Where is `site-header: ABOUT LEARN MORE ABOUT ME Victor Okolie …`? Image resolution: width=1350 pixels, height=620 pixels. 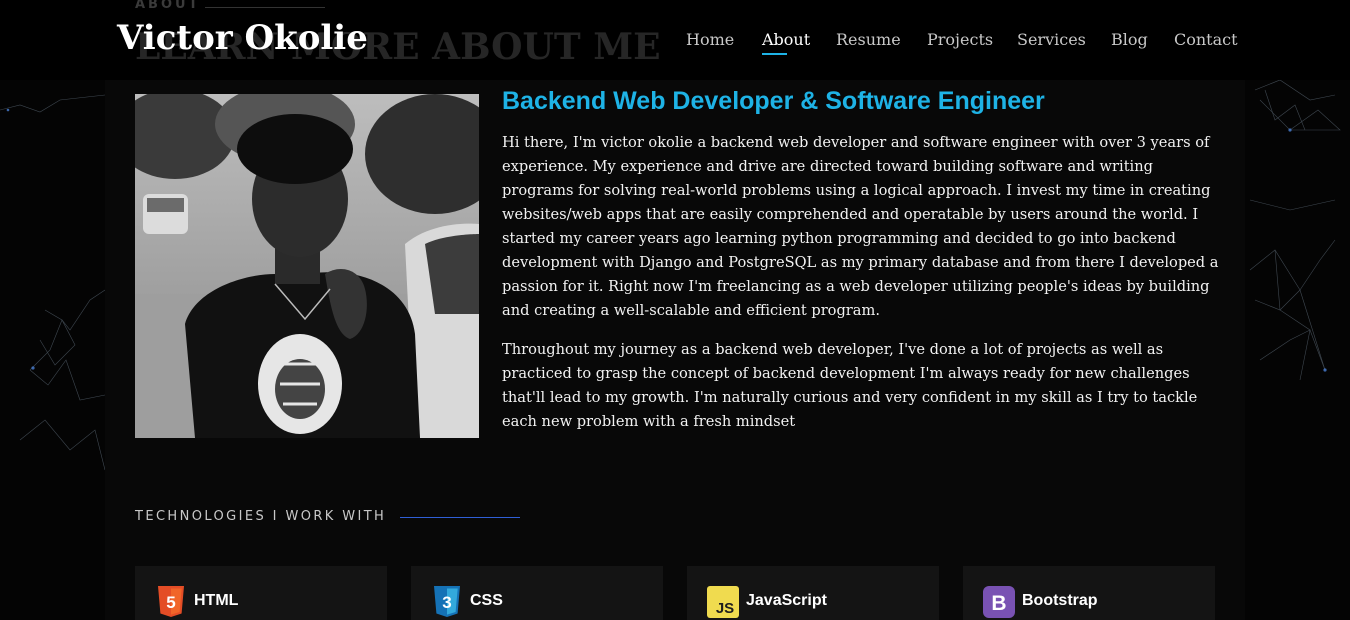
site-header: ABOUT LEARN MORE ABOUT ME Victor Okolie … is located at coordinates (675, 40).